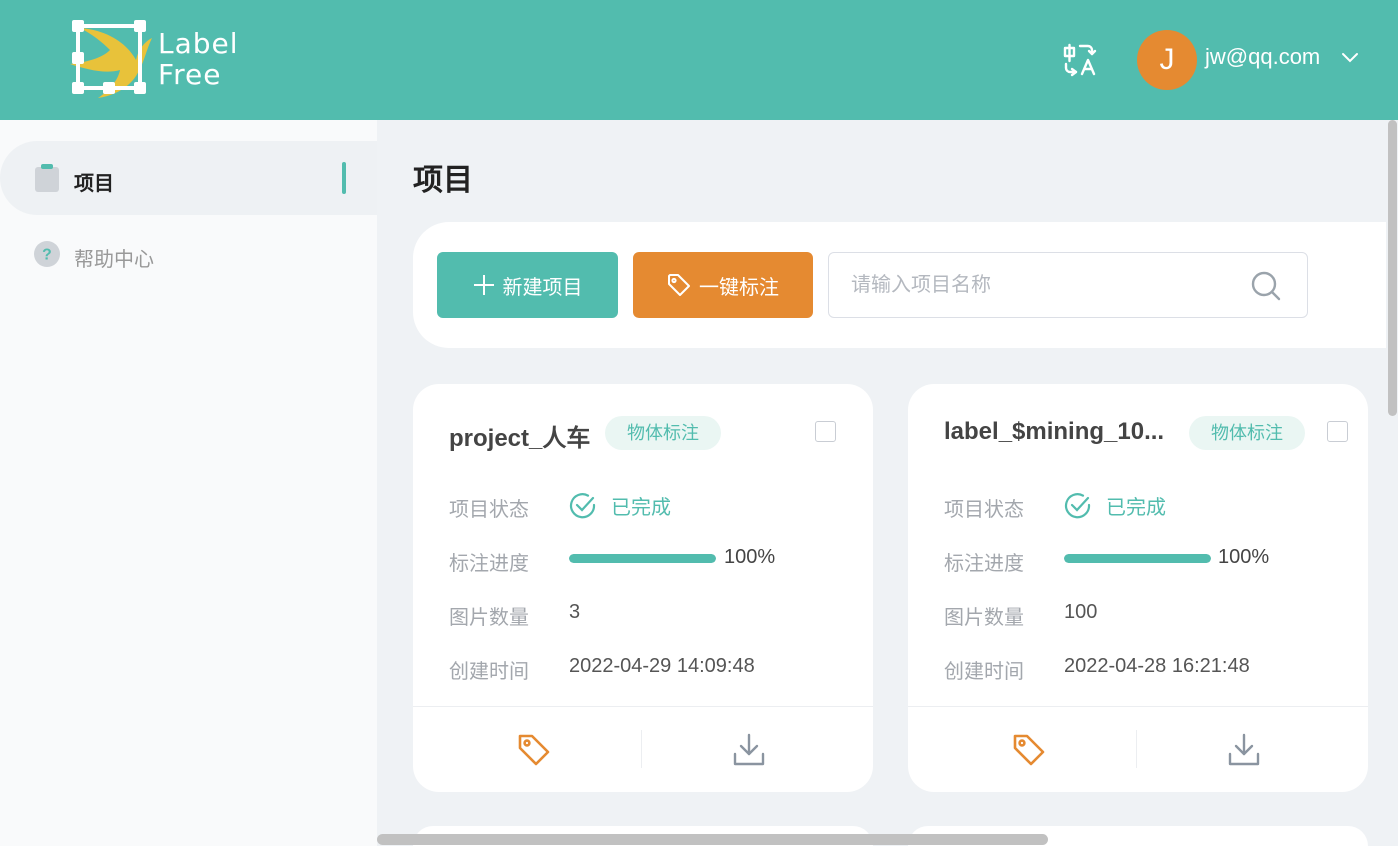  Describe the element at coordinates (94, 184) in the screenshot. I see `sidebar-item-label: 项目` at that location.